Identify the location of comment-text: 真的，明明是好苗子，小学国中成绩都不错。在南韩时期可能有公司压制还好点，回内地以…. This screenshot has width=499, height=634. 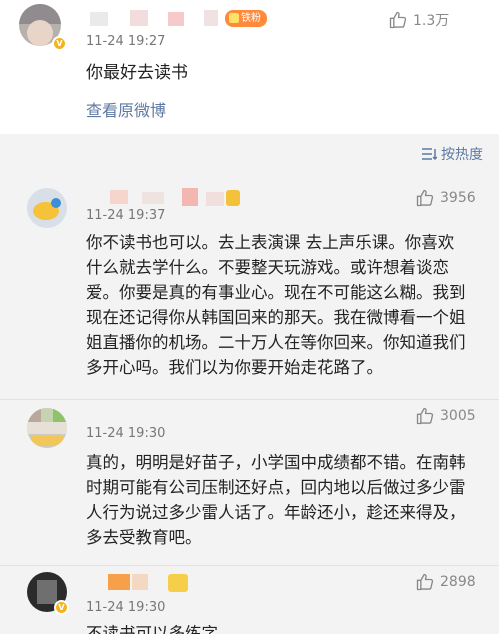
(276, 500).